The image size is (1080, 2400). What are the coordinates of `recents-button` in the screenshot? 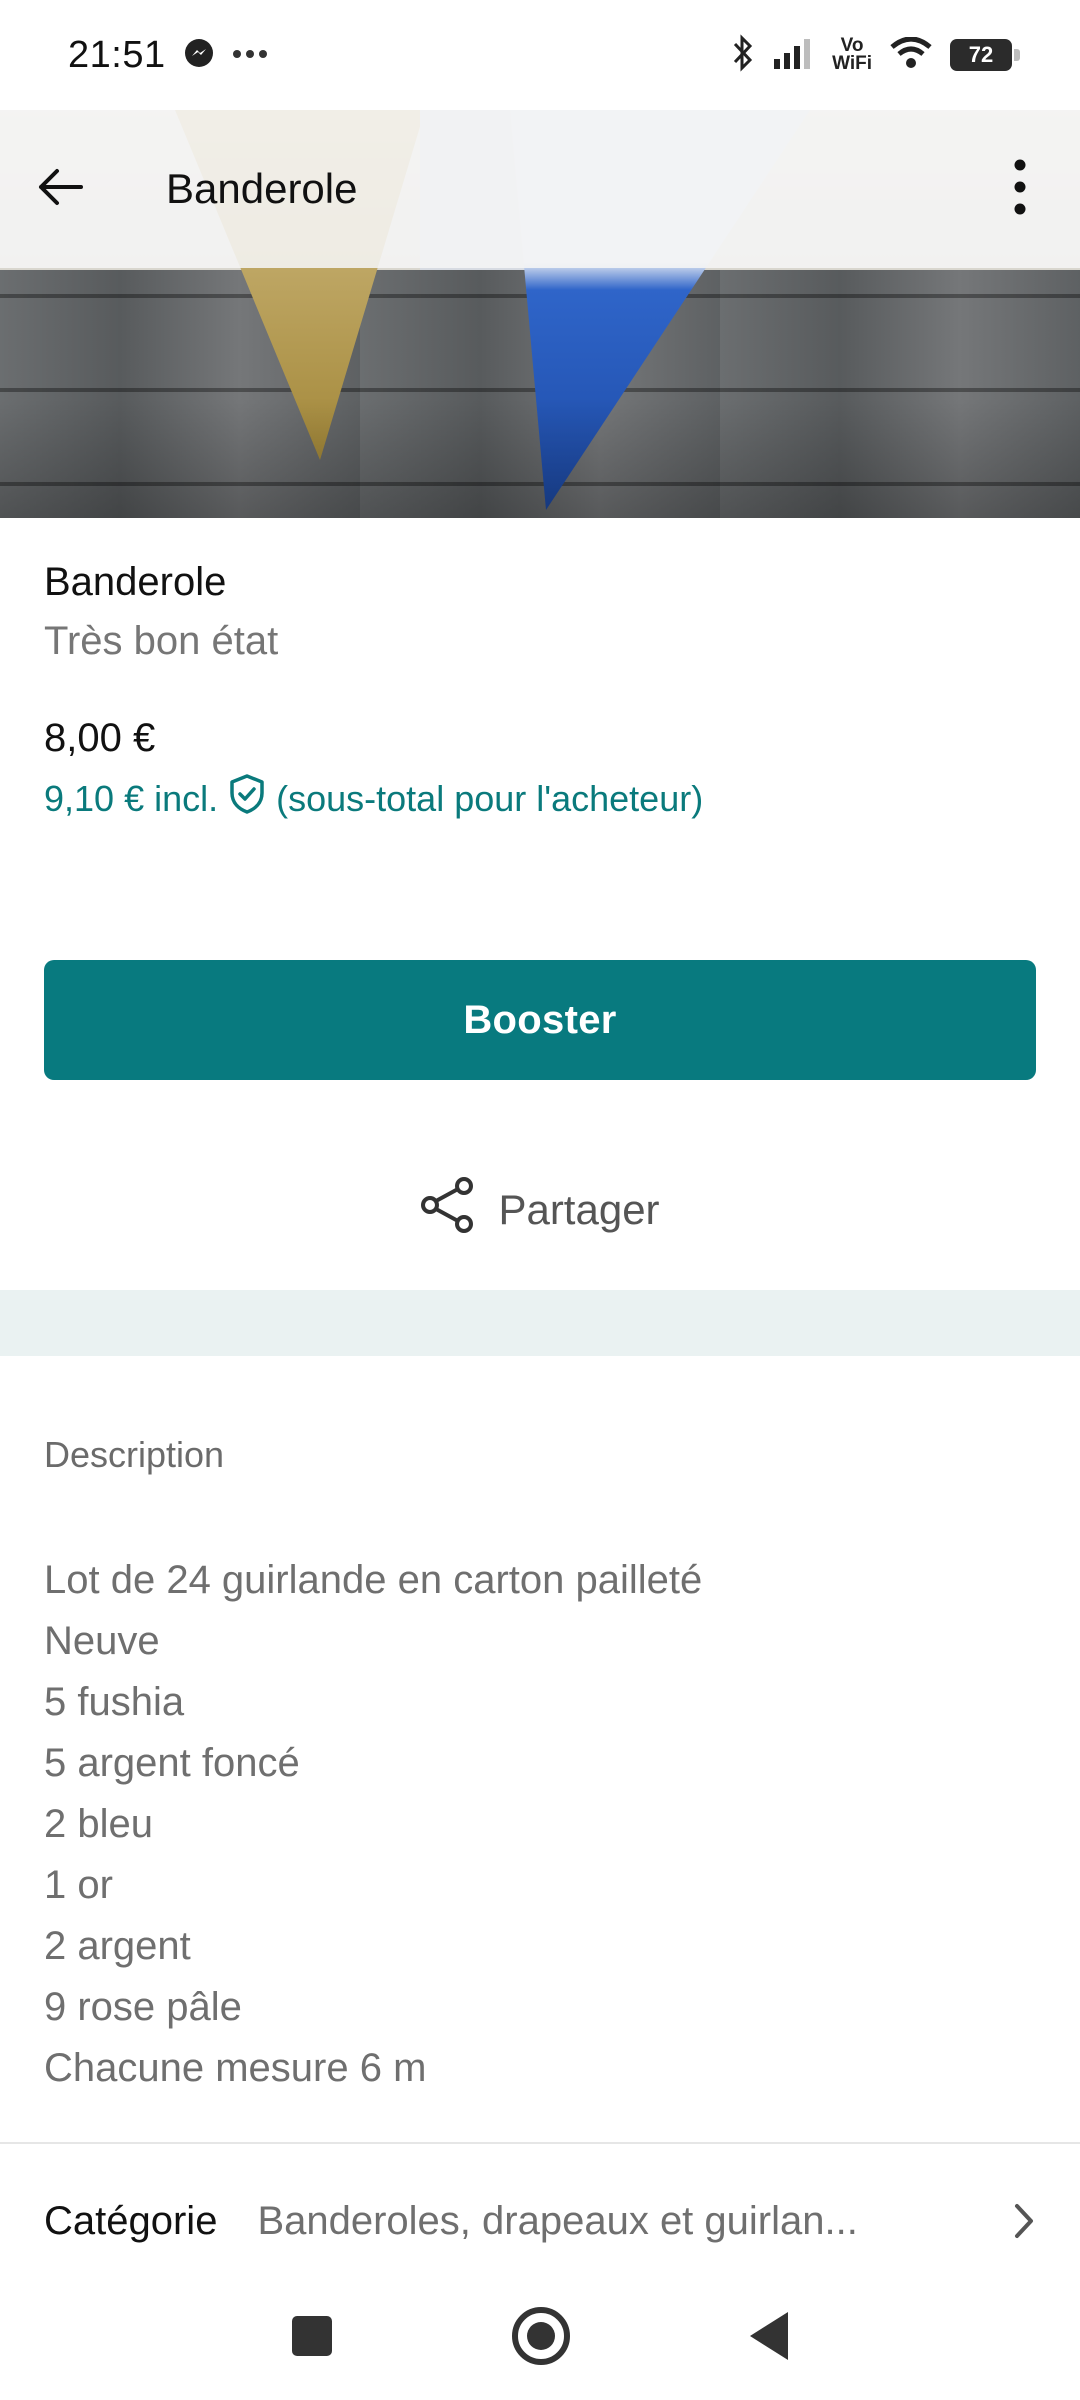 It's located at (312, 2336).